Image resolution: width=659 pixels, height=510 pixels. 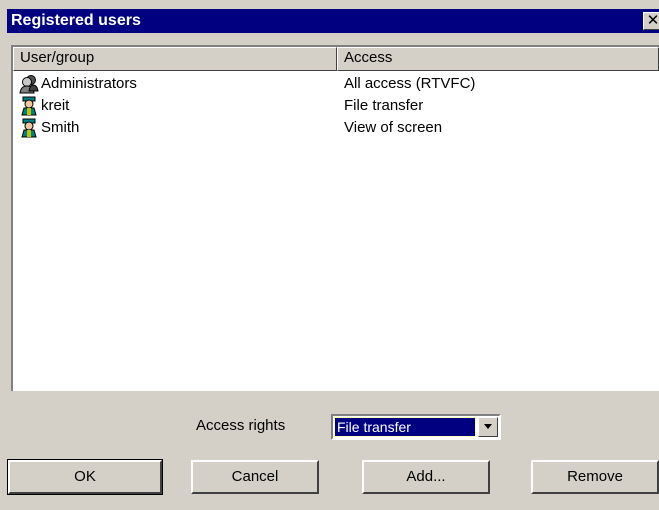 I want to click on ok-button: OK, so click(x=85, y=477).